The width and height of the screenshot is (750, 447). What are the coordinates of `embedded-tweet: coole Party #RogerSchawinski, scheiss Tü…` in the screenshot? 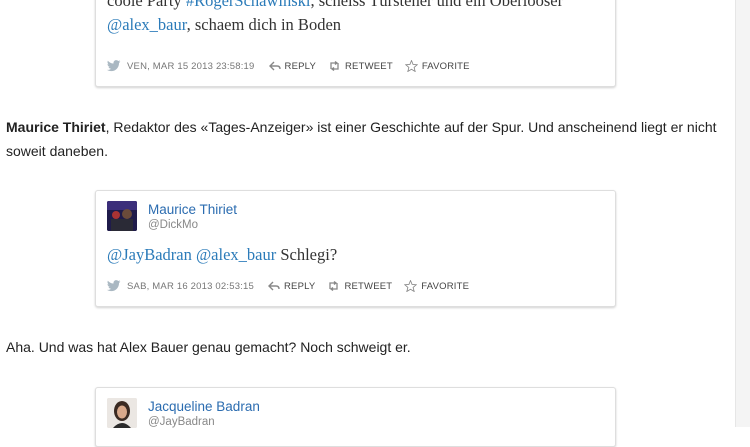 It's located at (355, 43).